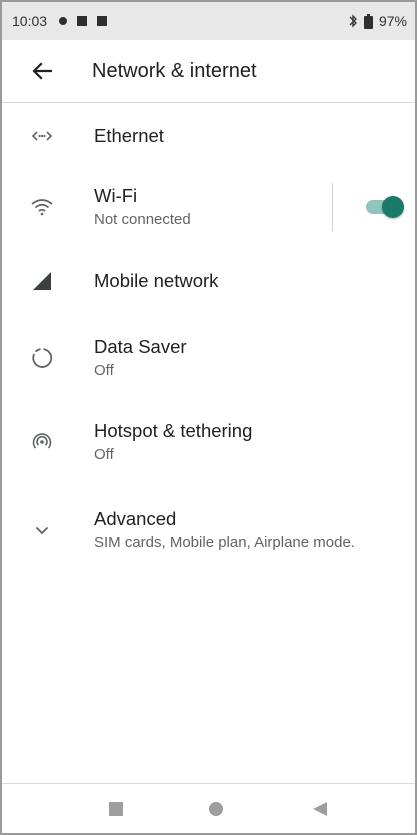  Describe the element at coordinates (42, 358) in the screenshot. I see `data-saver-icon` at that location.